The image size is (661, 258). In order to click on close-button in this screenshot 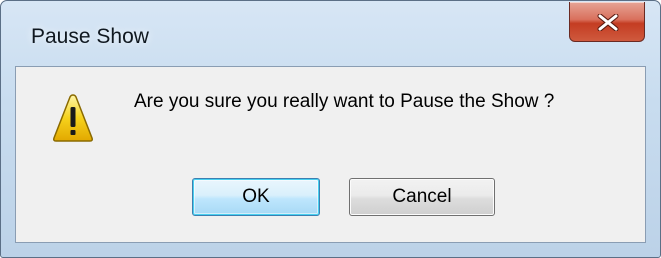, I will do `click(607, 22)`.